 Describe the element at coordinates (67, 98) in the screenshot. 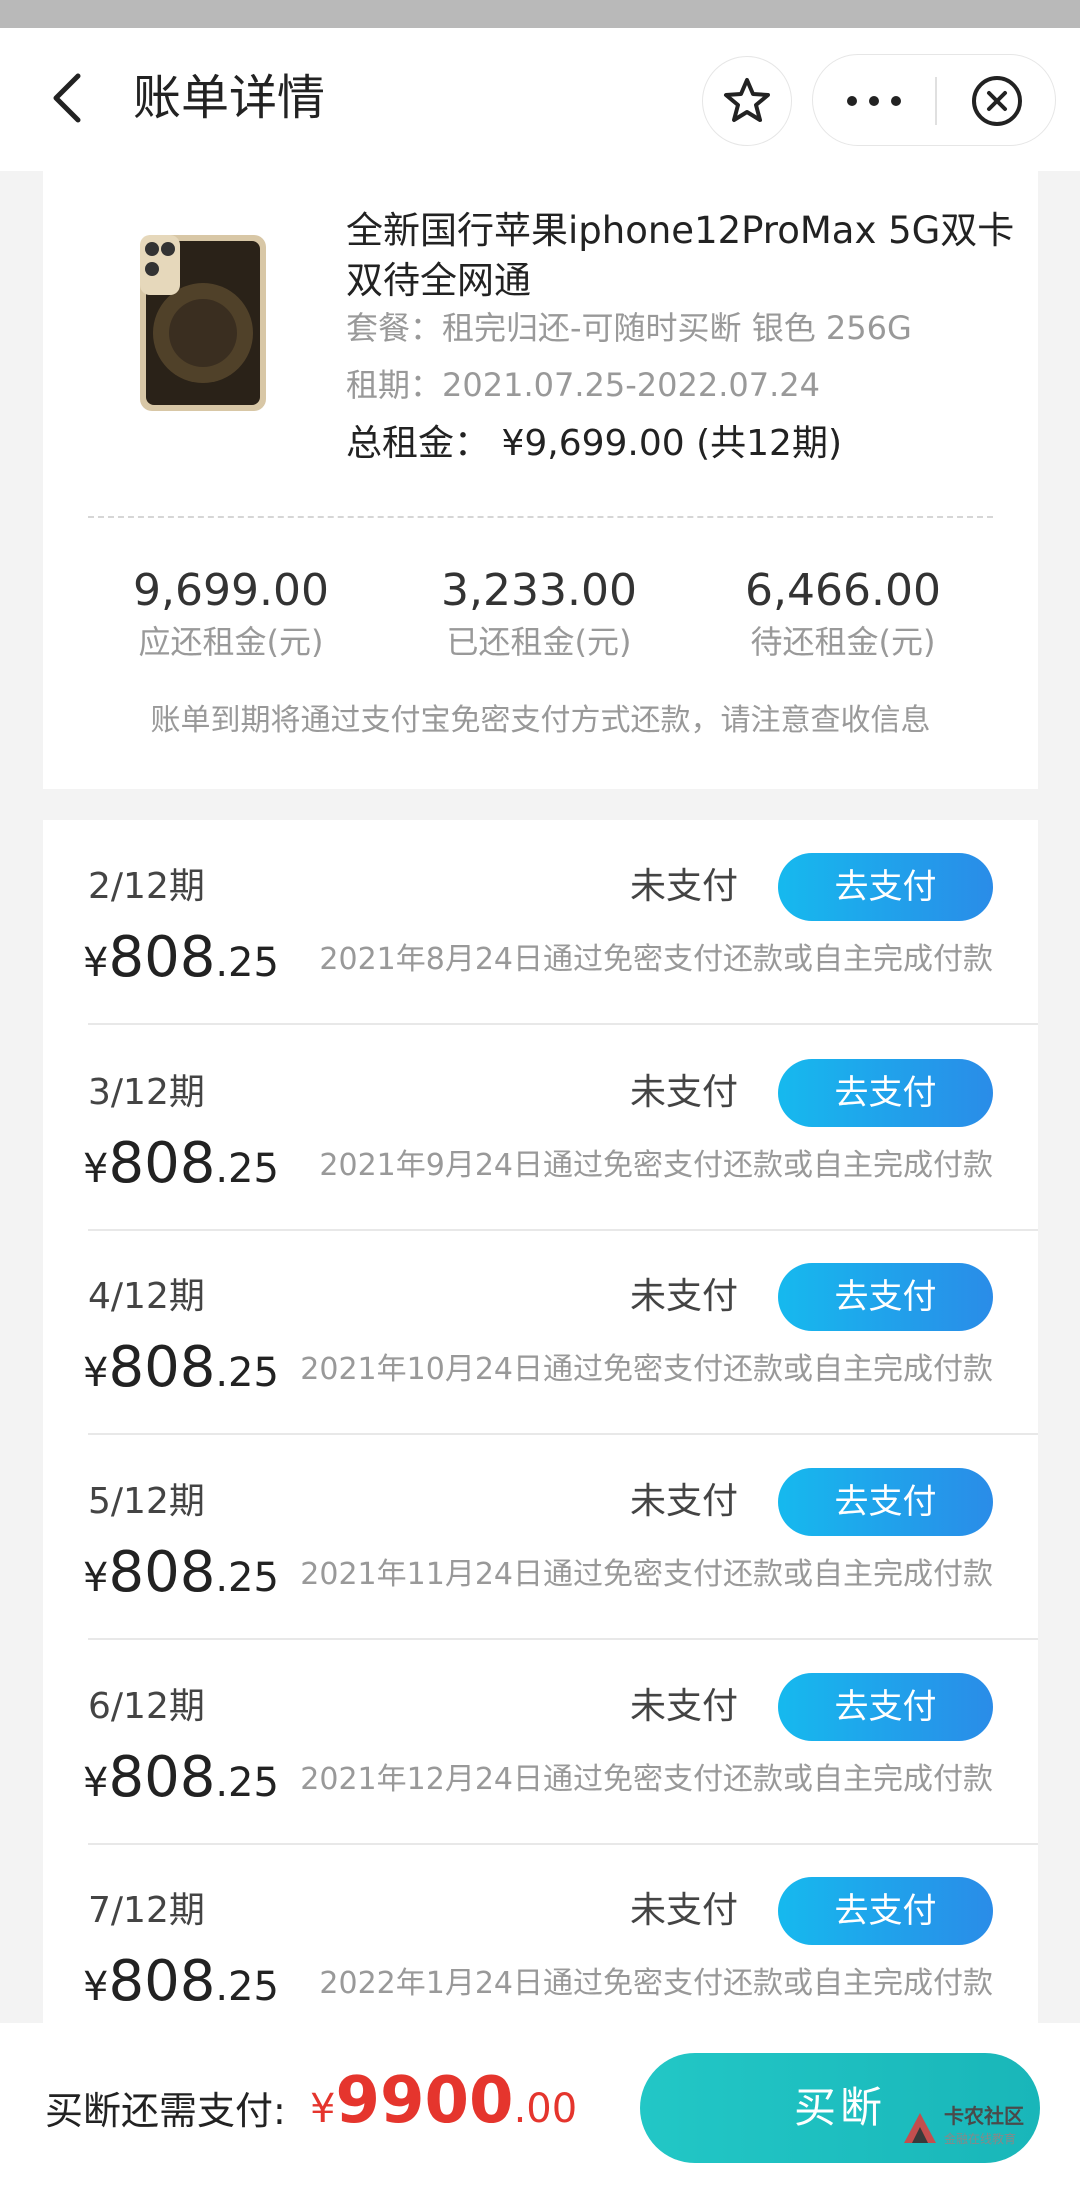

I see `chevron-left-icon` at that location.